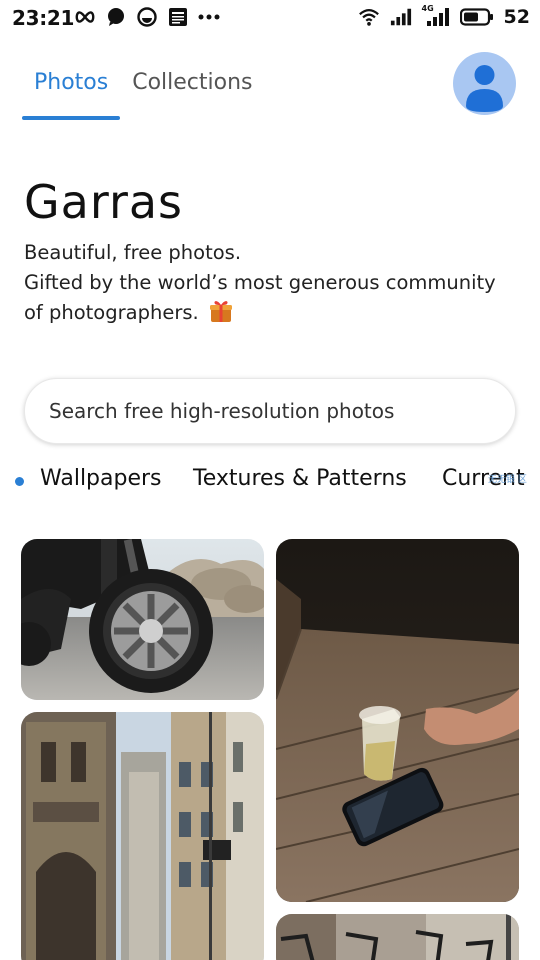 The width and height of the screenshot is (540, 960). Describe the element at coordinates (104, 202) in the screenshot. I see `page-title: Garras` at that location.